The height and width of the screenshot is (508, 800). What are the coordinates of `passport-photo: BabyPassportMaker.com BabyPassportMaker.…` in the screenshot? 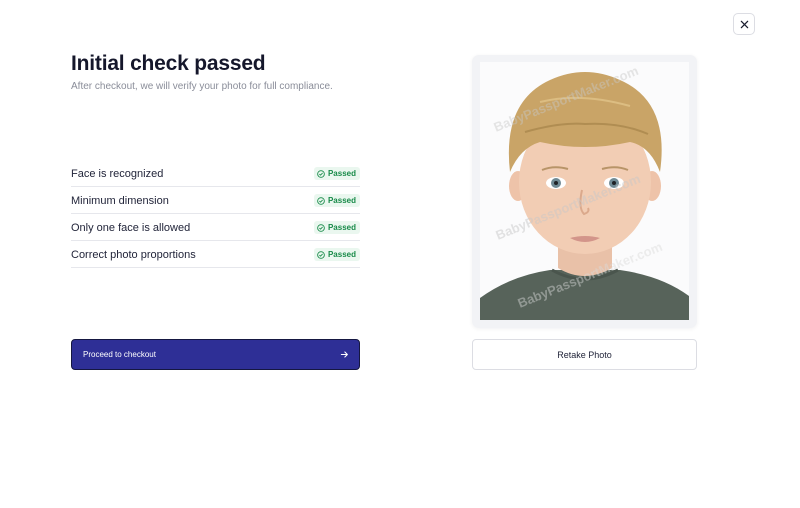 It's located at (584, 191).